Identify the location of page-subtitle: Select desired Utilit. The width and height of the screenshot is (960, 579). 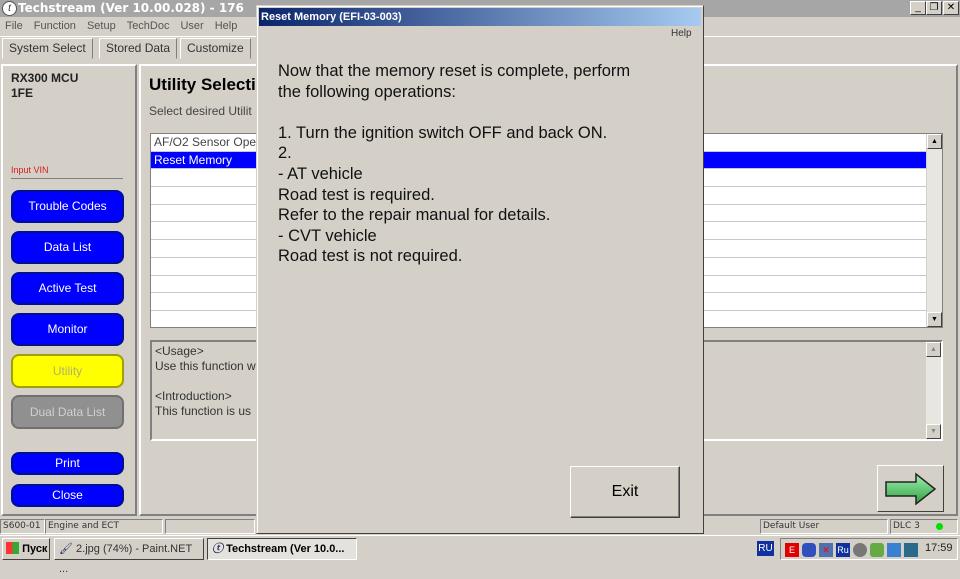
(200, 111).